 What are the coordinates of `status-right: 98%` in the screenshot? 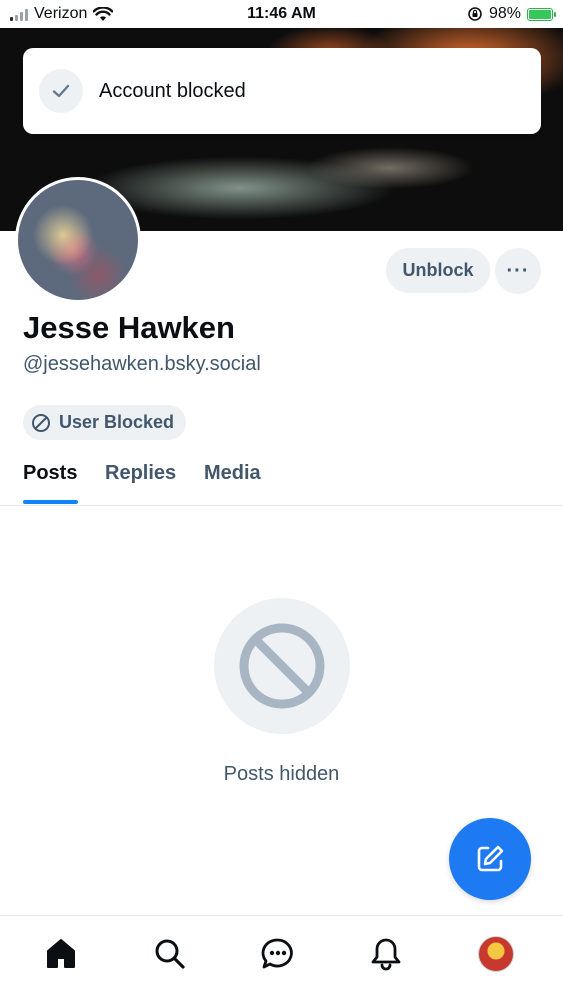 It's located at (511, 14).